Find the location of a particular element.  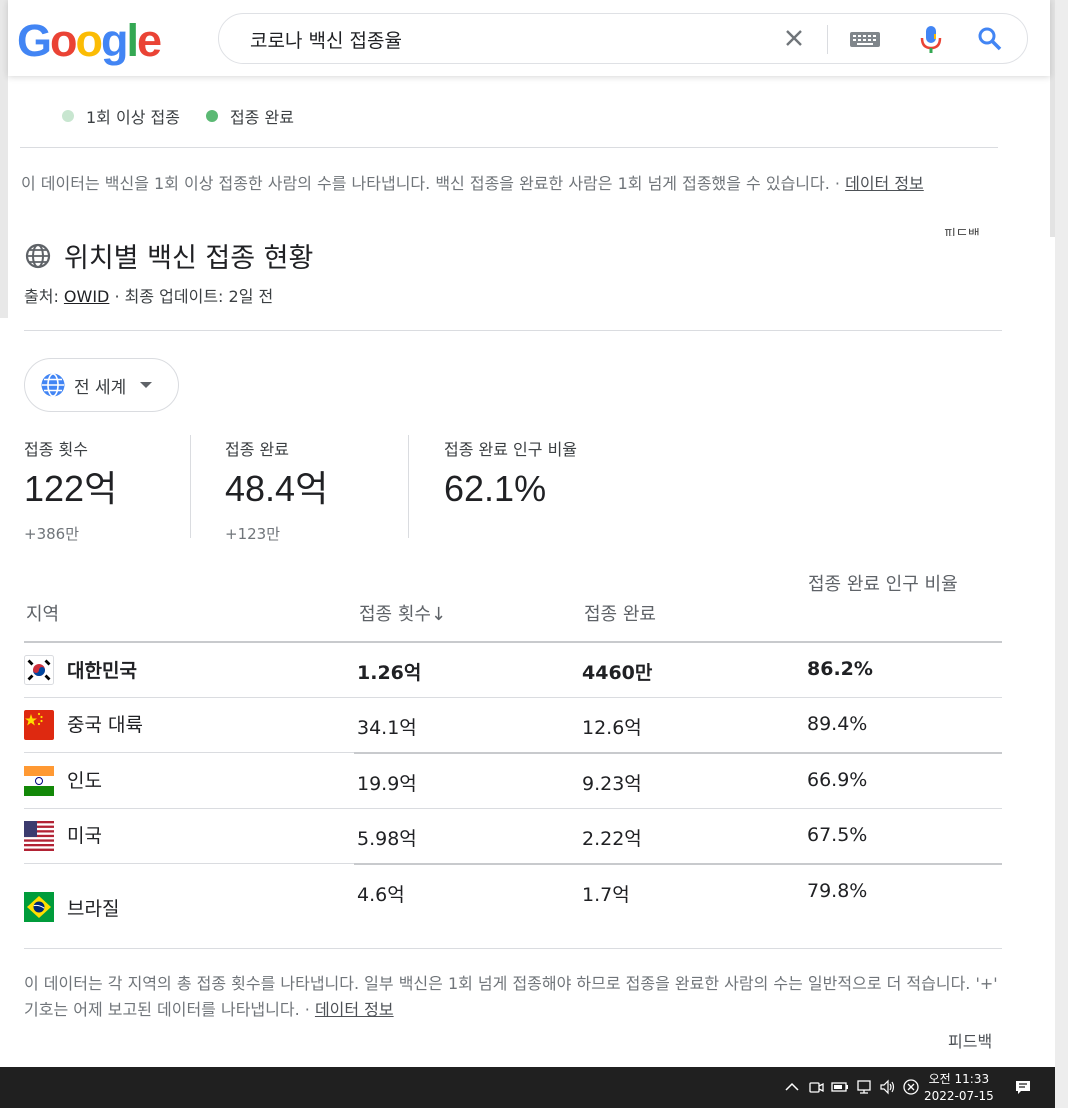

stat-value: 122억 is located at coordinates (71, 488).